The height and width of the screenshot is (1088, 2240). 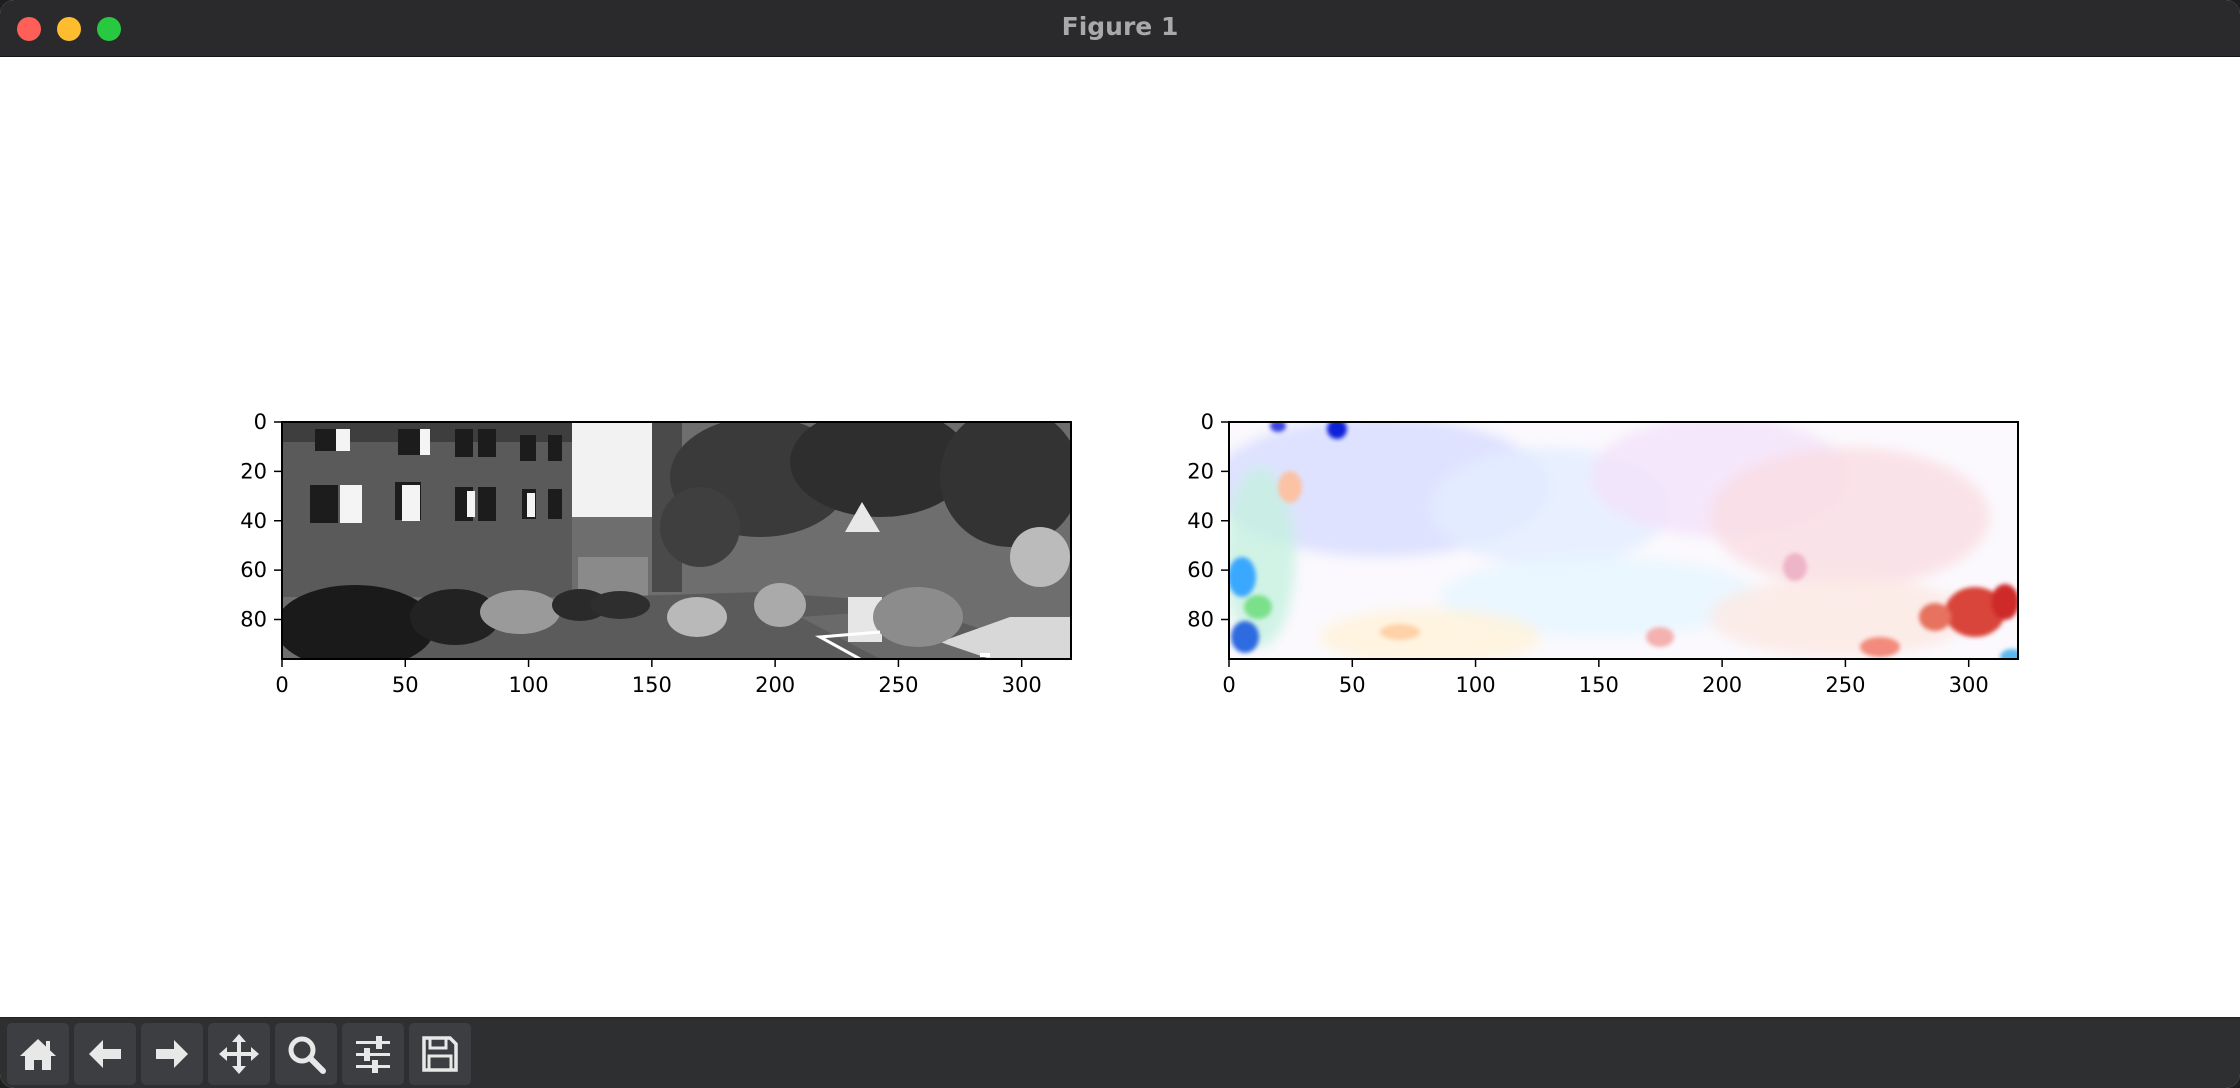 I want to click on home-button, so click(x=38, y=1054).